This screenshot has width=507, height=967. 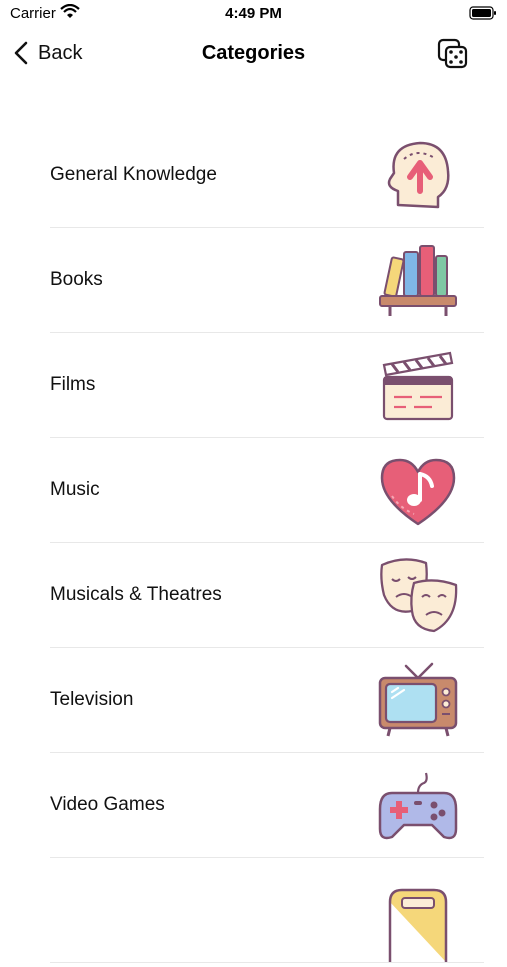 I want to click on category-row-books: Books, so click(x=267, y=280).